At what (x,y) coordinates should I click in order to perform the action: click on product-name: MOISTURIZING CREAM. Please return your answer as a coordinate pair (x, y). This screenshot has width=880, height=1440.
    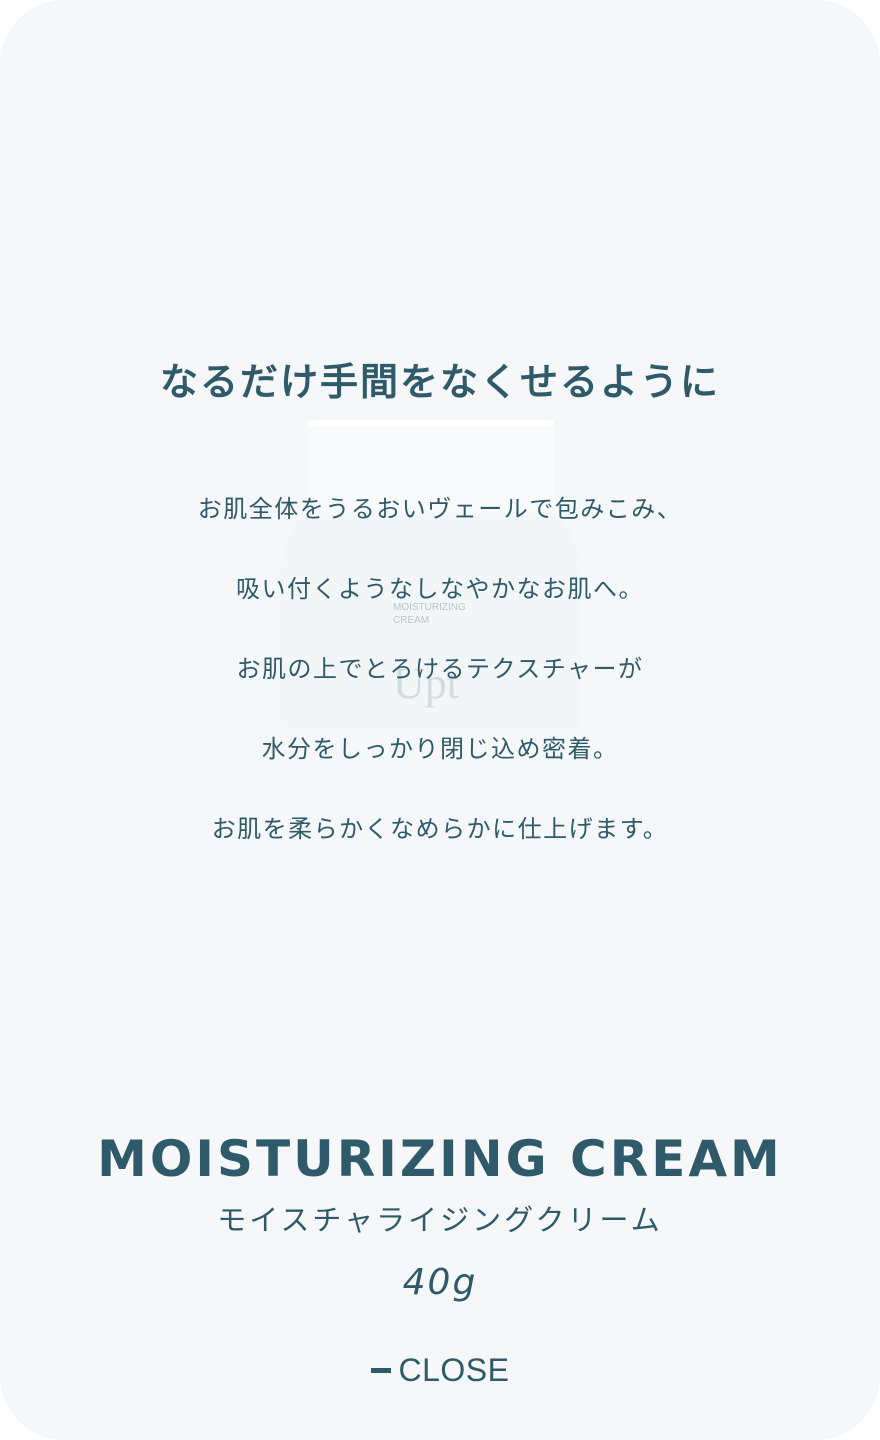
    Looking at the image, I should click on (440, 1159).